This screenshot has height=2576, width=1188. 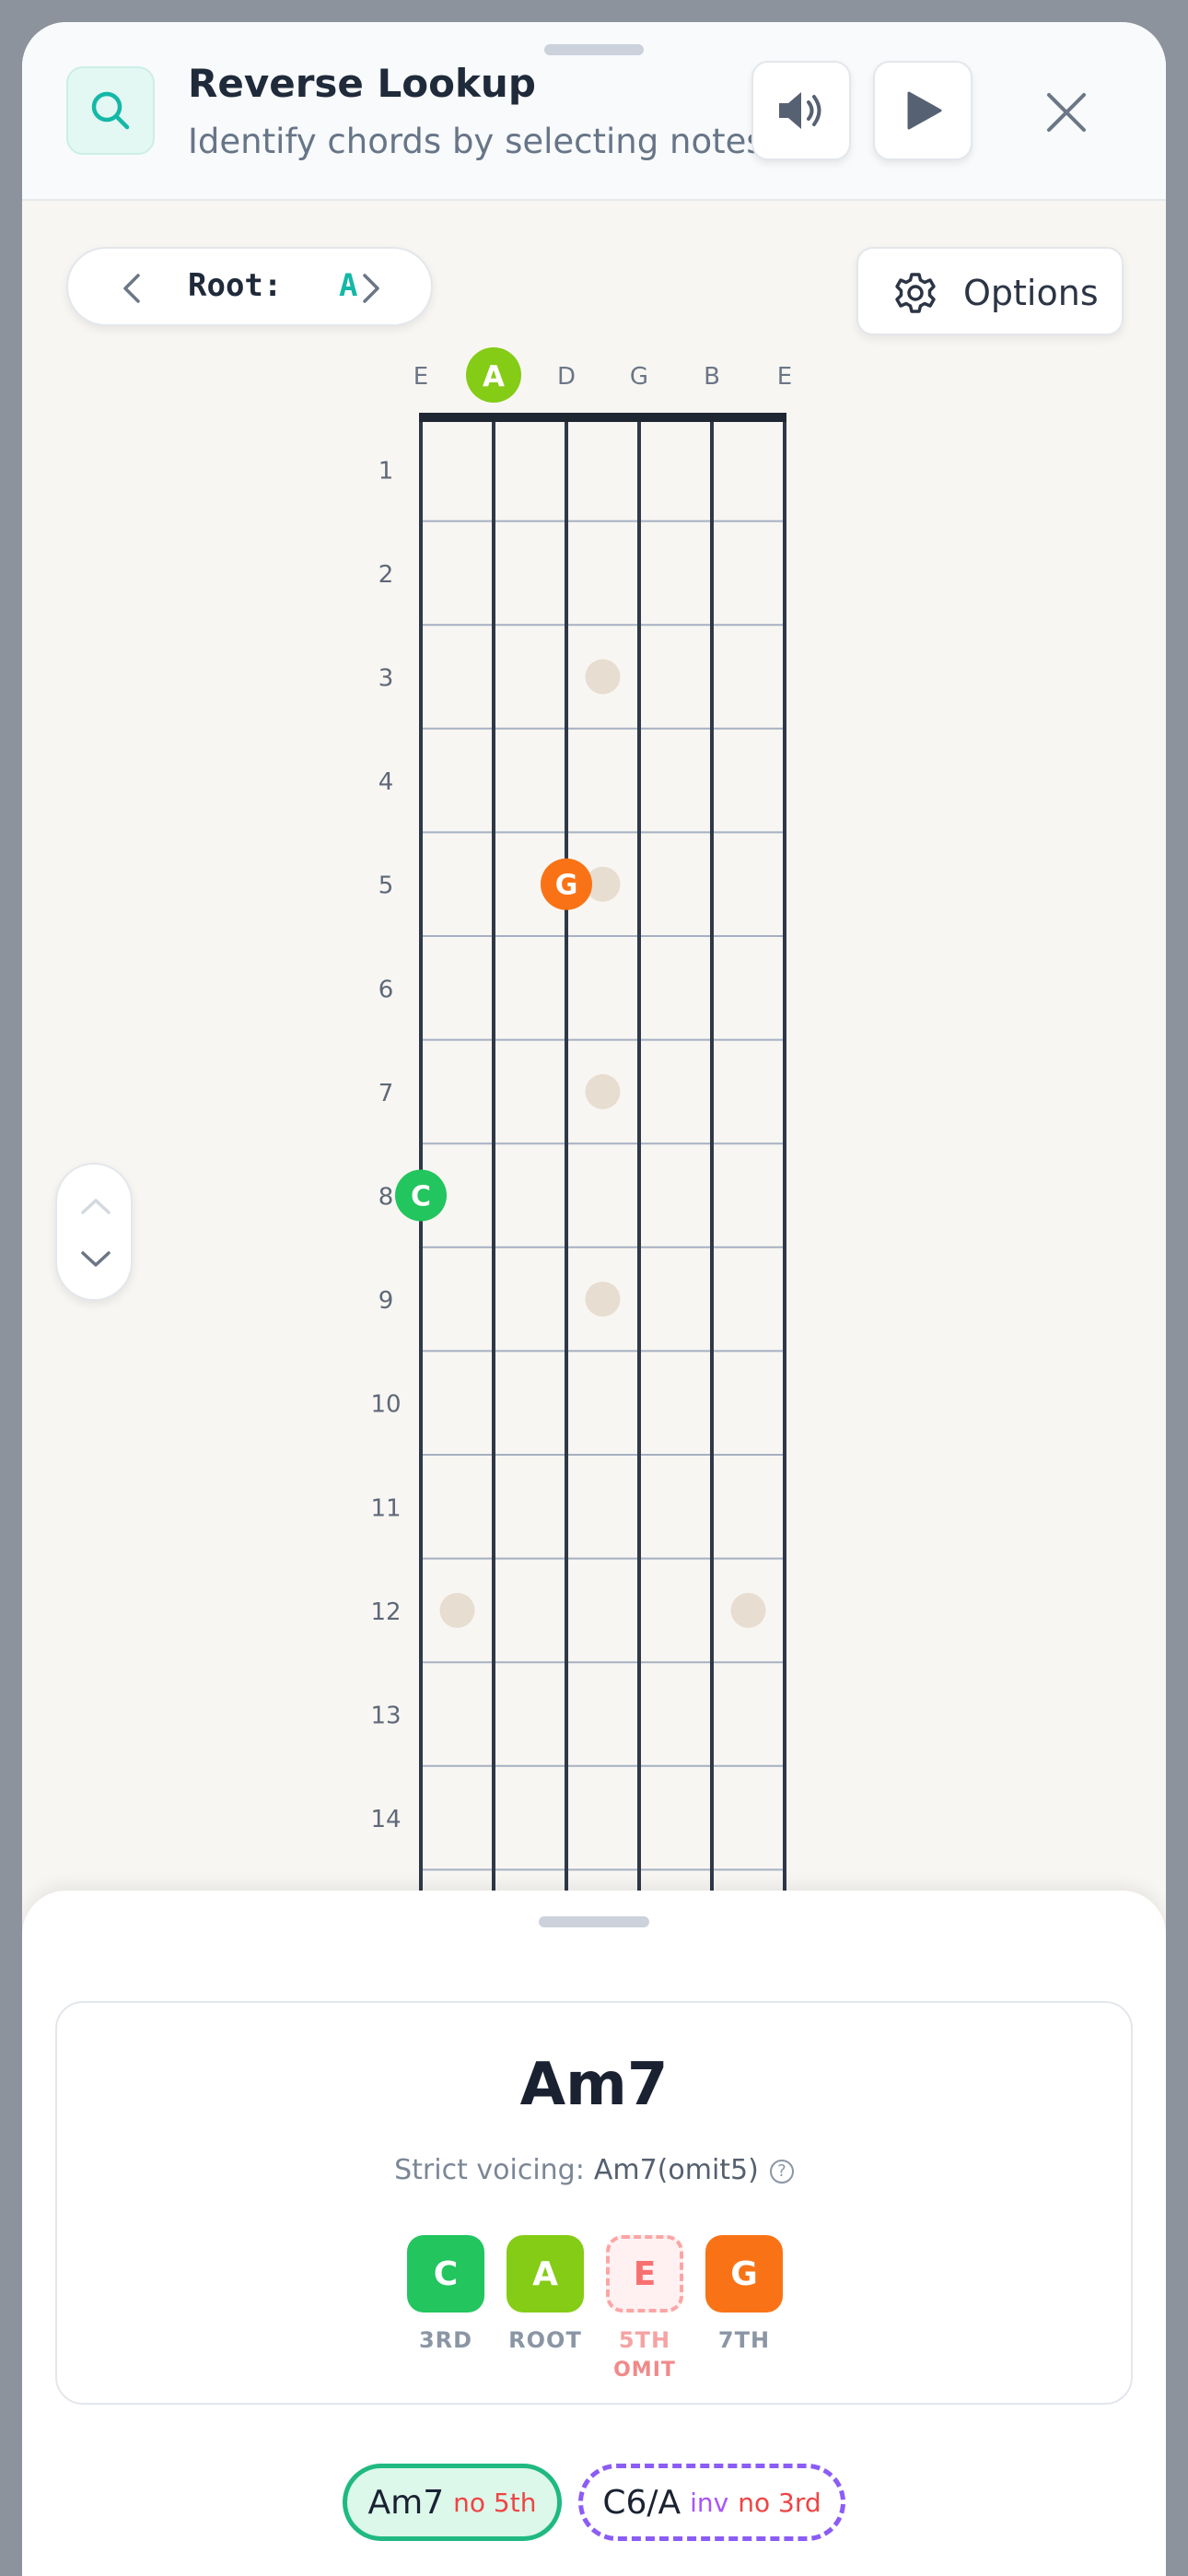 I want to click on chord-tone-label: 7TH, so click(x=744, y=2340).